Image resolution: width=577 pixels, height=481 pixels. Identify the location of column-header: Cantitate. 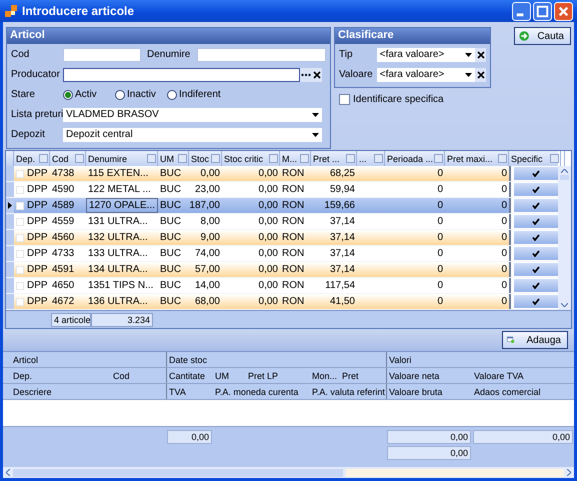
(189, 375).